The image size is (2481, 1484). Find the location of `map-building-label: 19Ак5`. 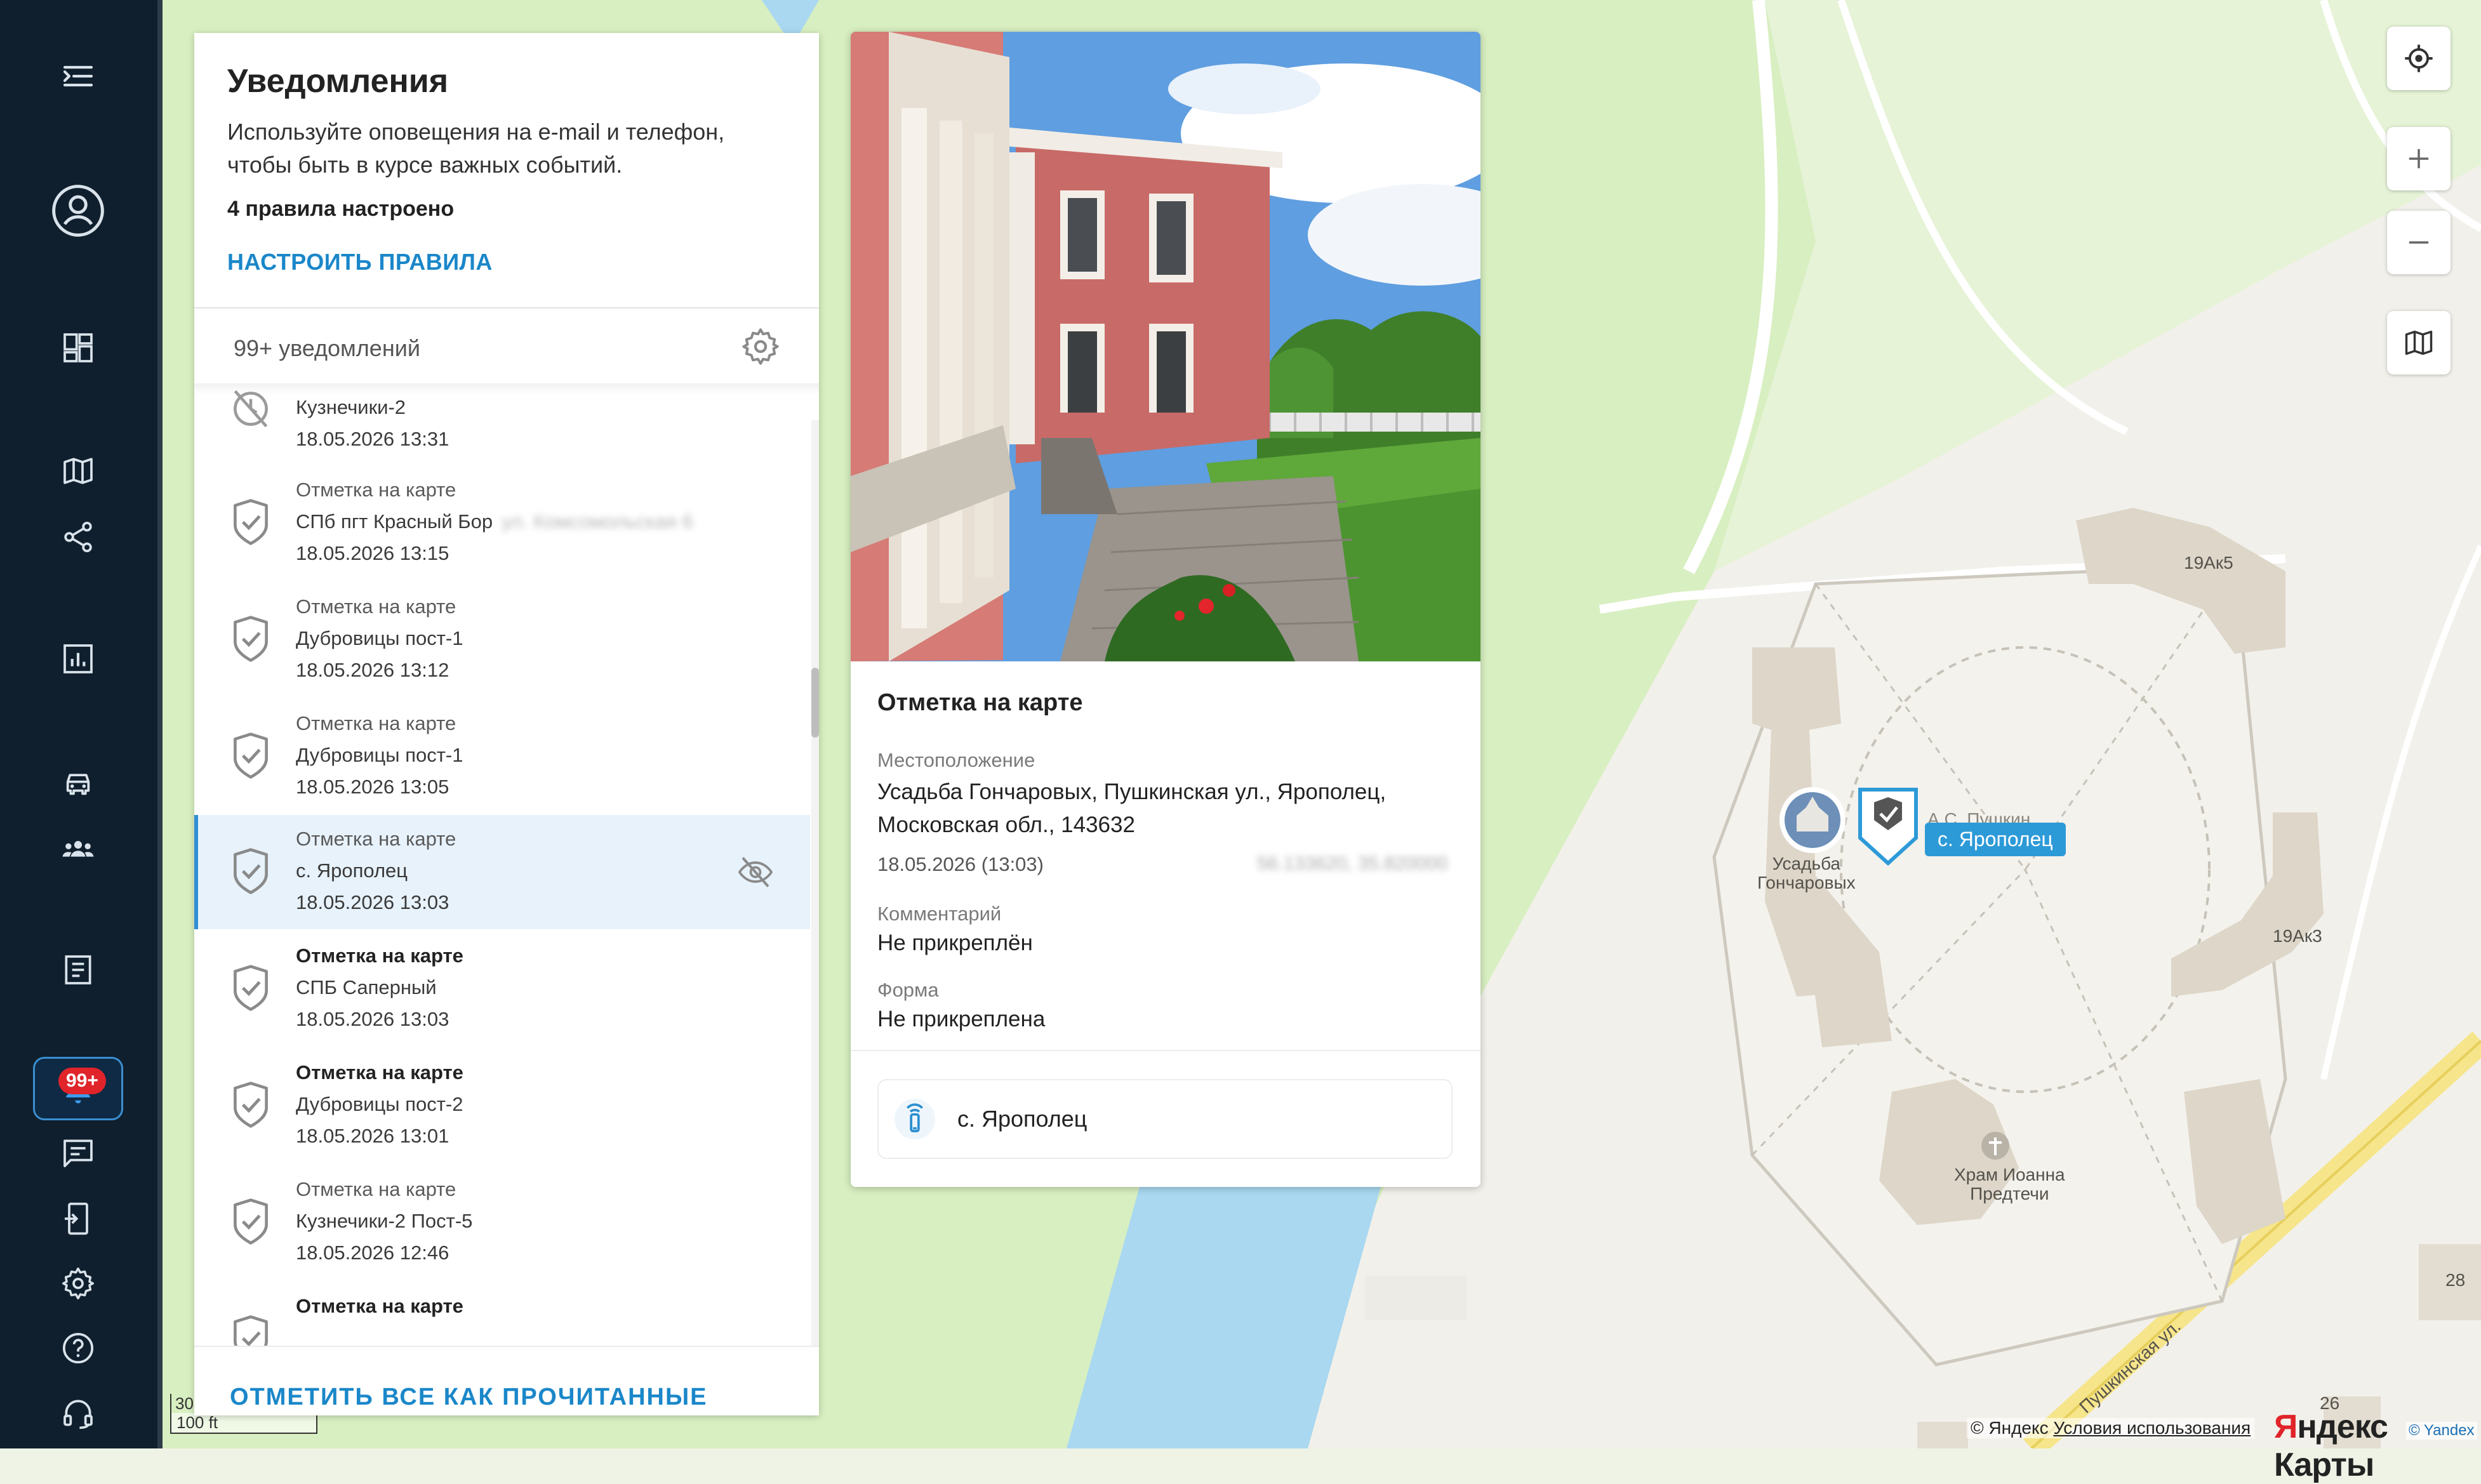

map-building-label: 19Ак5 is located at coordinates (2208, 563).